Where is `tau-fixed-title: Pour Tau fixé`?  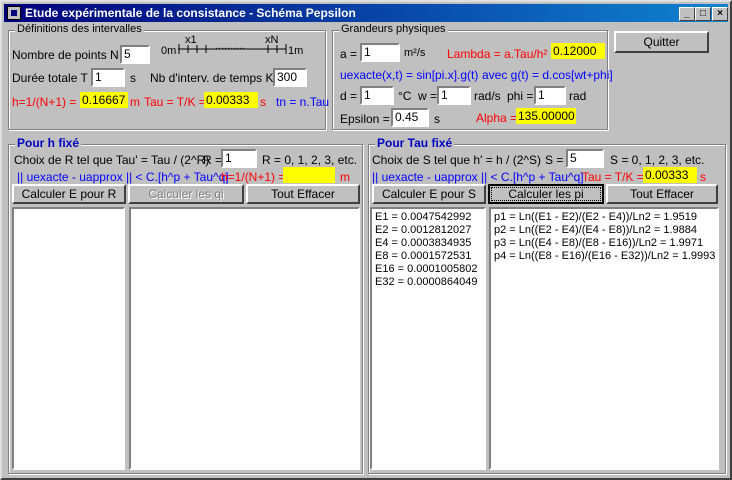
tau-fixed-title: Pour Tau fixé is located at coordinates (415, 143).